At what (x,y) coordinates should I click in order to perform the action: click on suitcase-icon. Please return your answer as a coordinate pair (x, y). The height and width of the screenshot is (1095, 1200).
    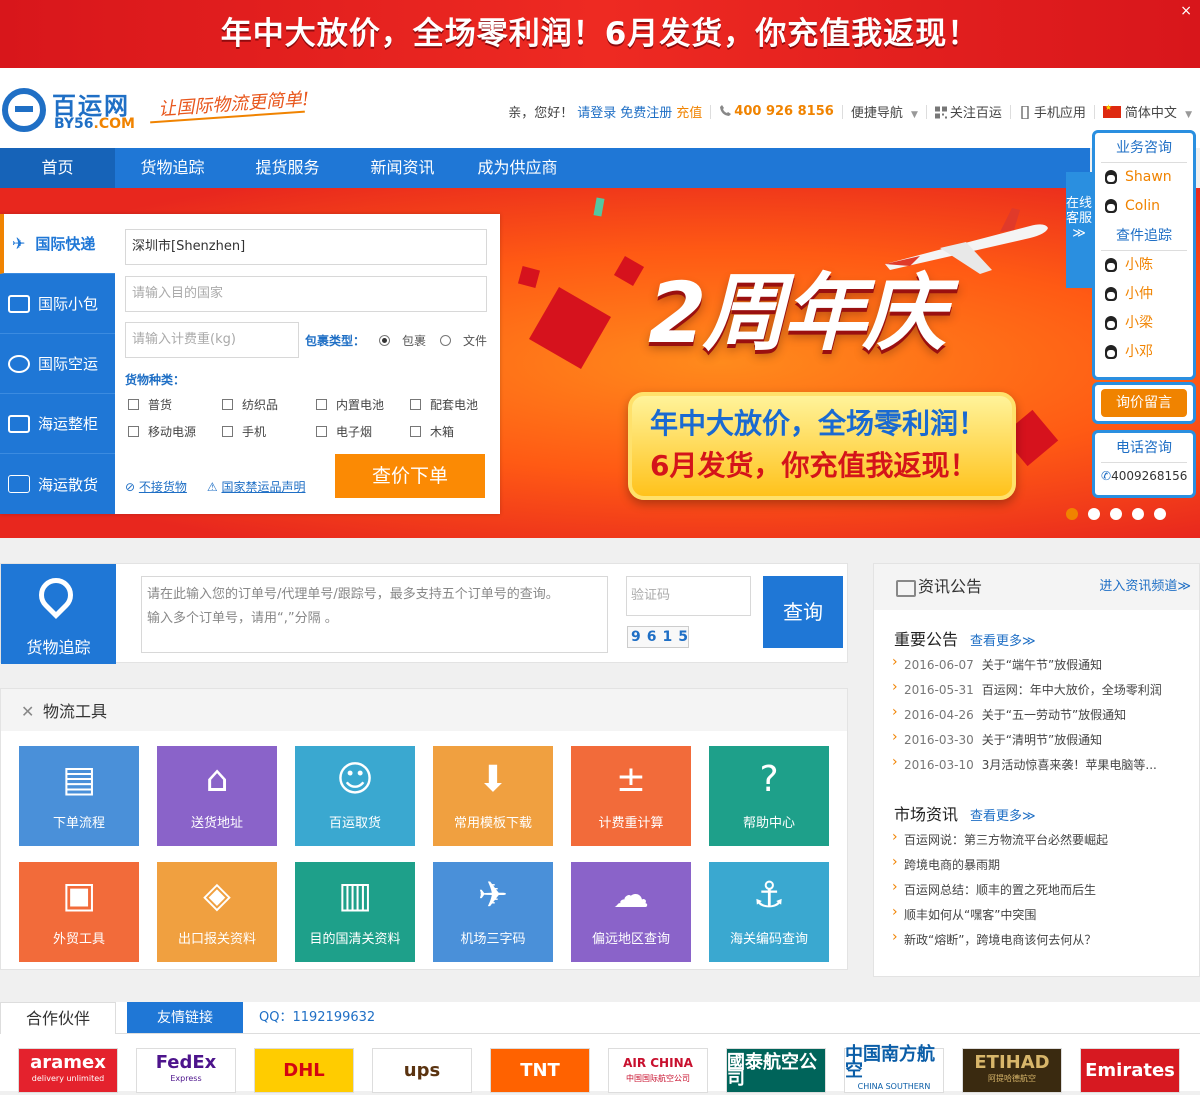
    Looking at the image, I should click on (19, 303).